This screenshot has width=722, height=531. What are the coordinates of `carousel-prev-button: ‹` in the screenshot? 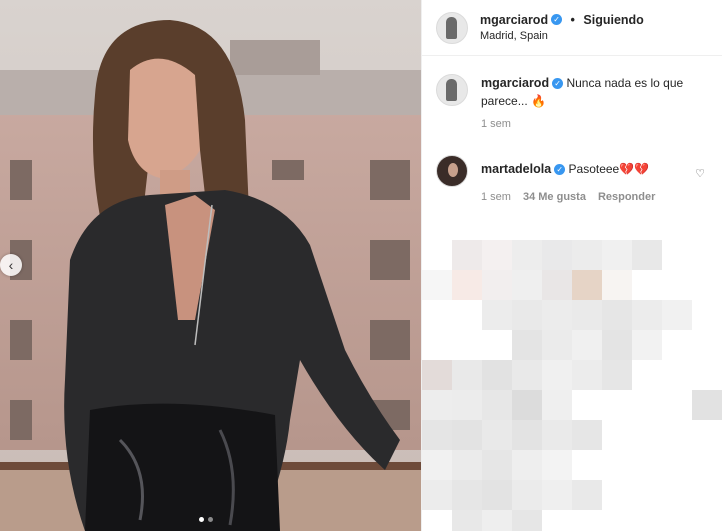 It's located at (11, 265).